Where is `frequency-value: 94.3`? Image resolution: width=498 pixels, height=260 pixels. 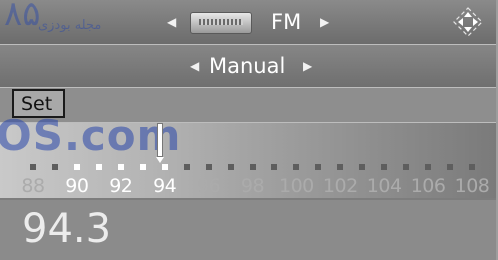 frequency-value: 94.3 is located at coordinates (67, 229).